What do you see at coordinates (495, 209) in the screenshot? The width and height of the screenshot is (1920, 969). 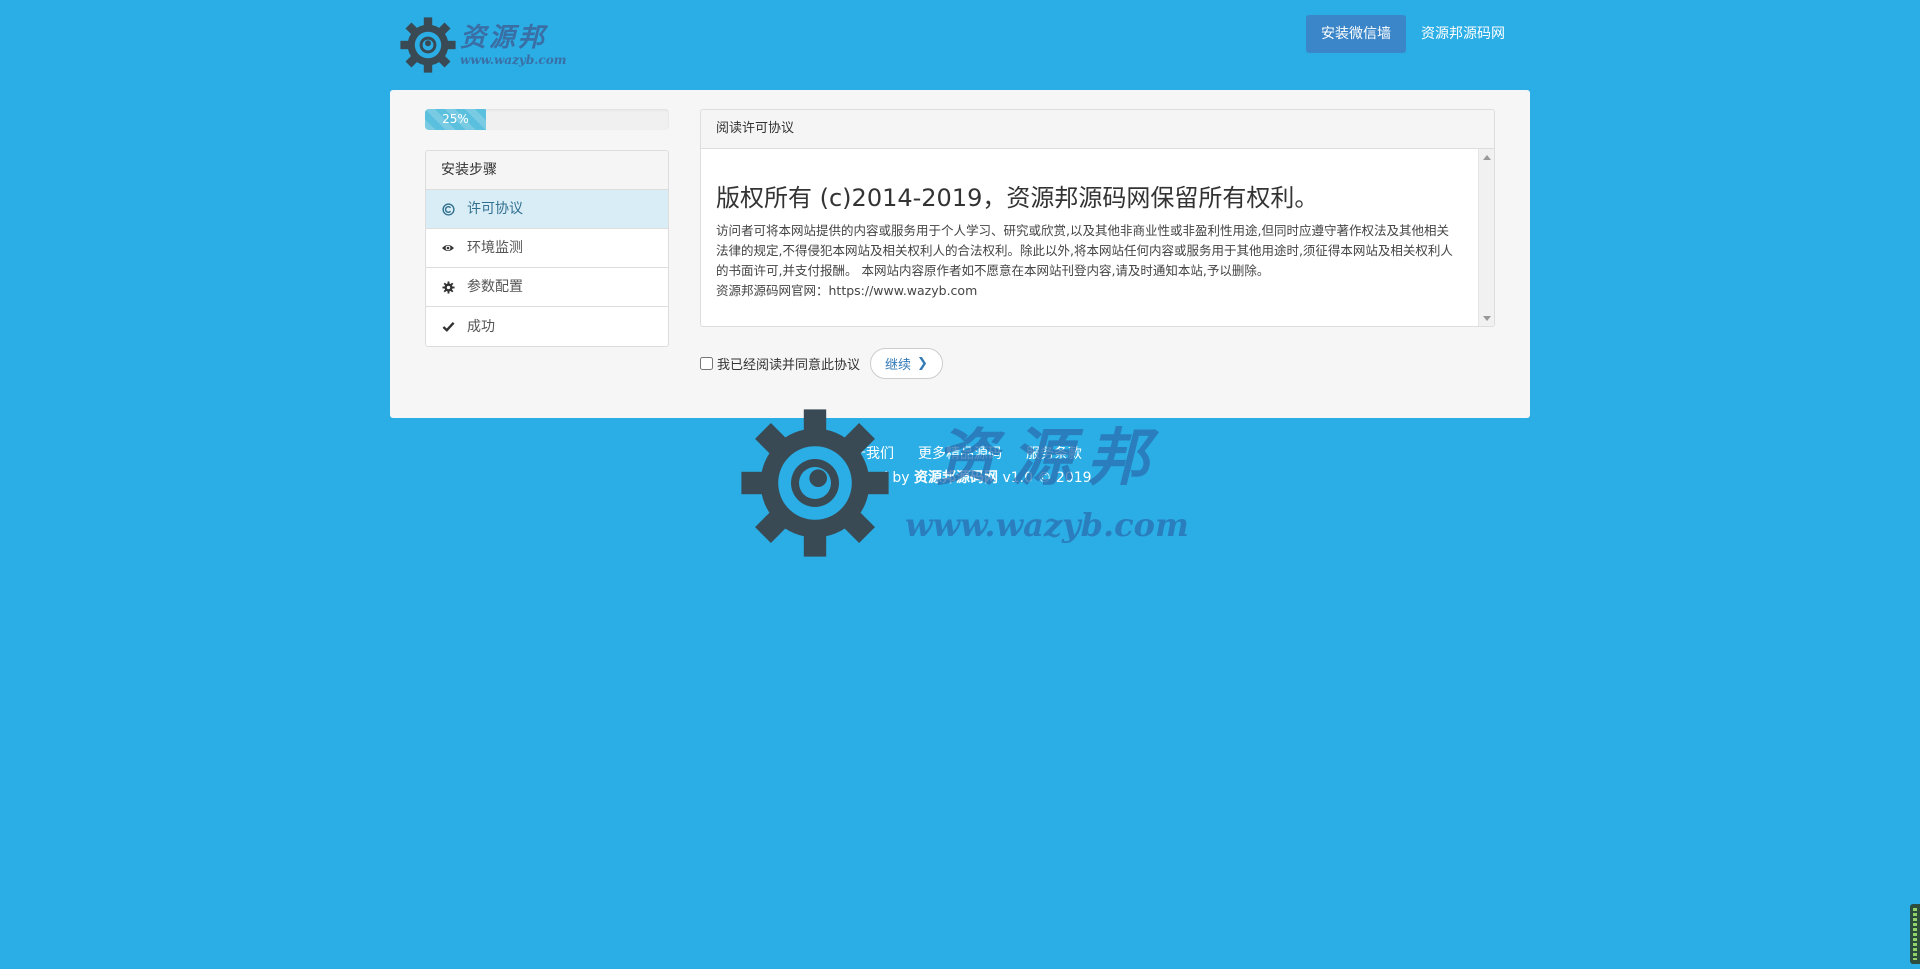 I see `step-label: 许可协议` at bounding box center [495, 209].